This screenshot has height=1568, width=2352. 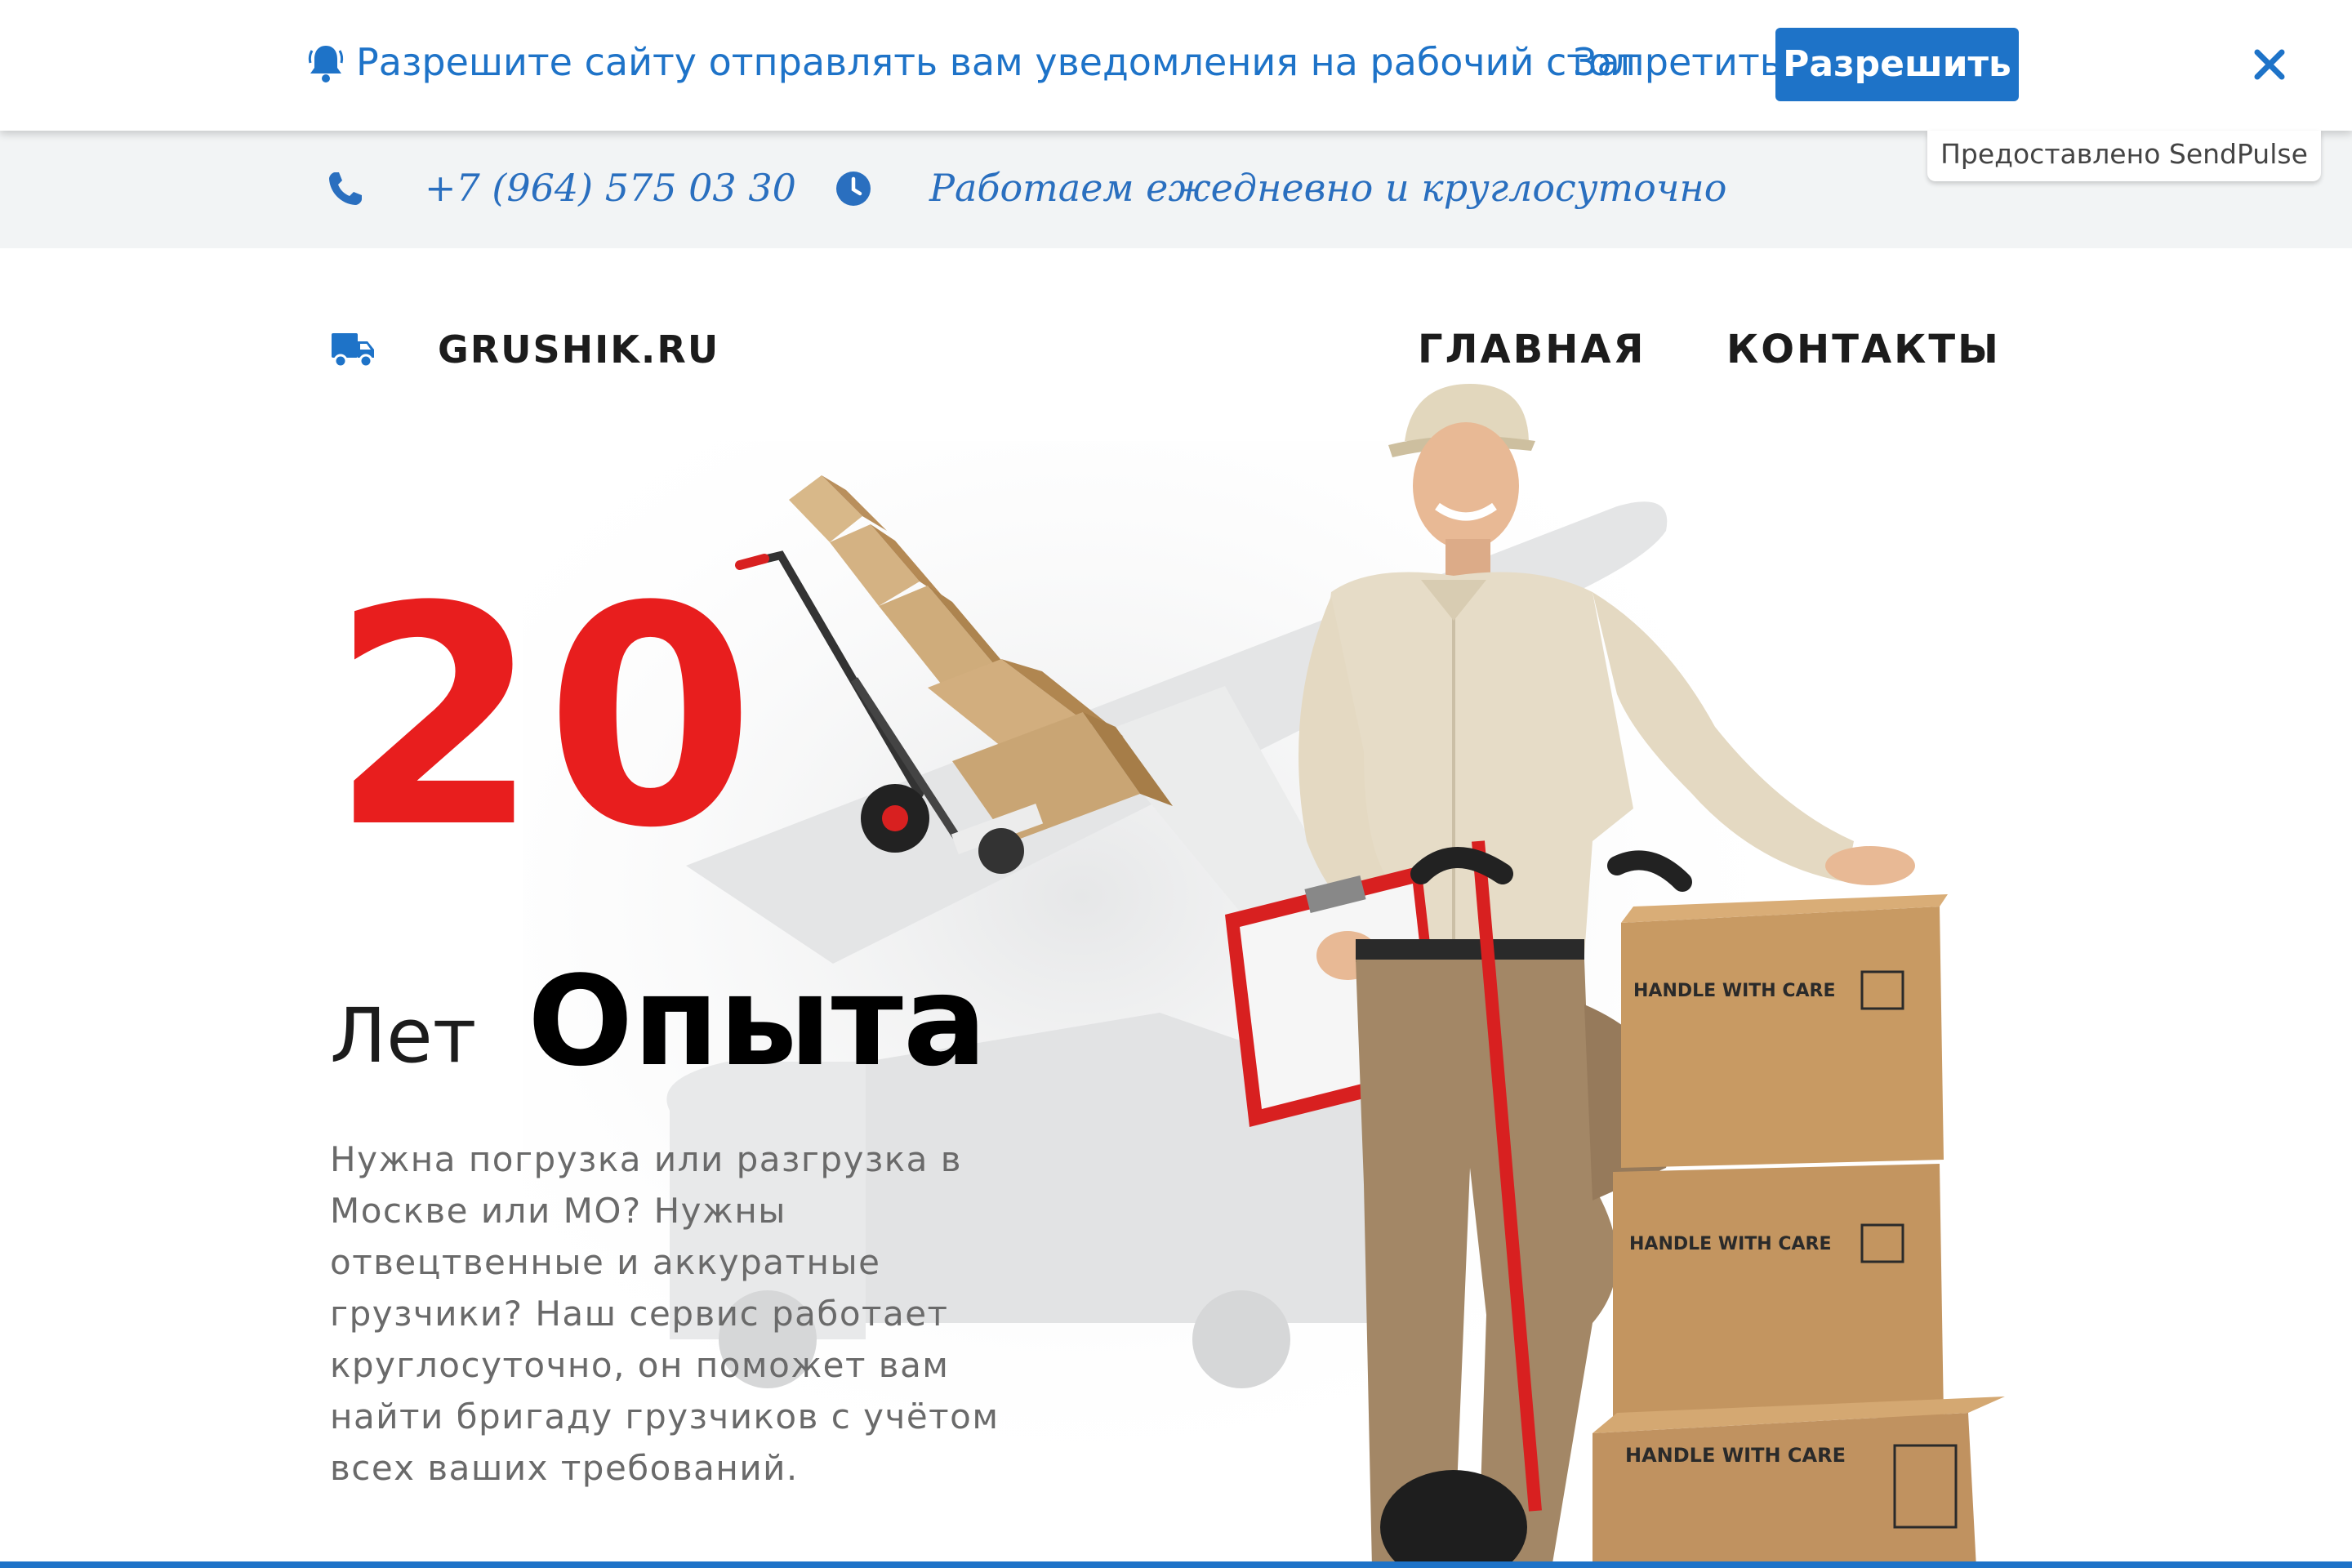 I want to click on experience-label: Опыта, so click(x=757, y=1021).